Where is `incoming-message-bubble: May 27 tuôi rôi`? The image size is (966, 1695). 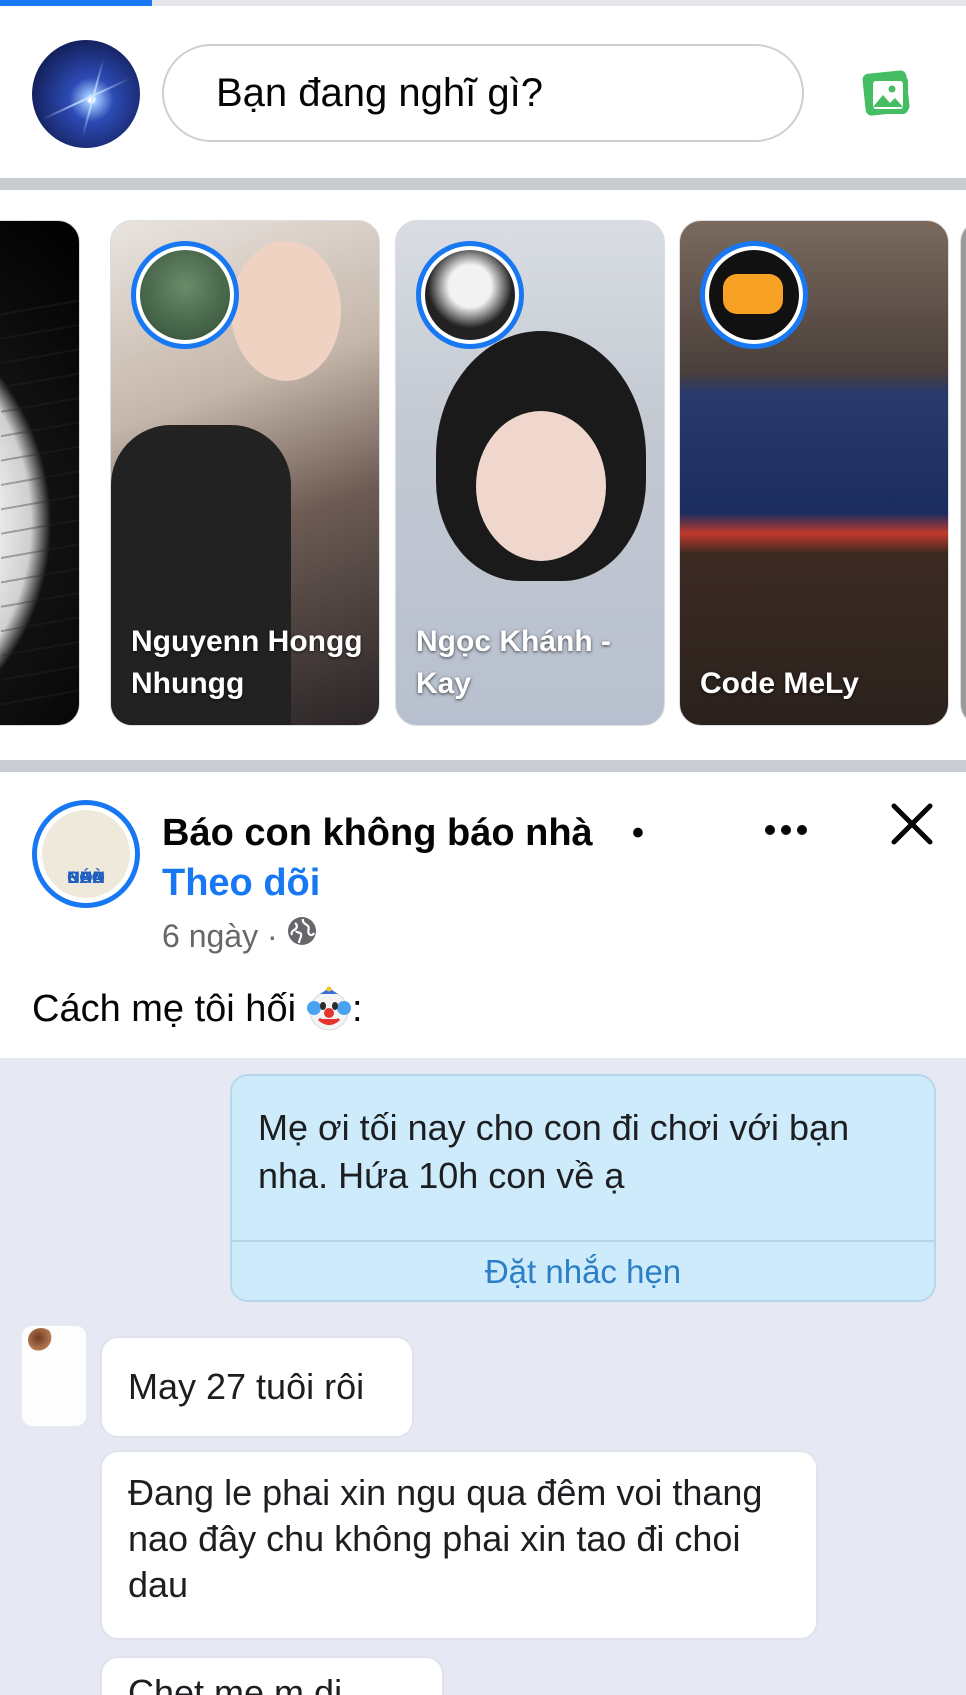
incoming-message-bubble: May 27 tuôi rôi is located at coordinates (257, 1387).